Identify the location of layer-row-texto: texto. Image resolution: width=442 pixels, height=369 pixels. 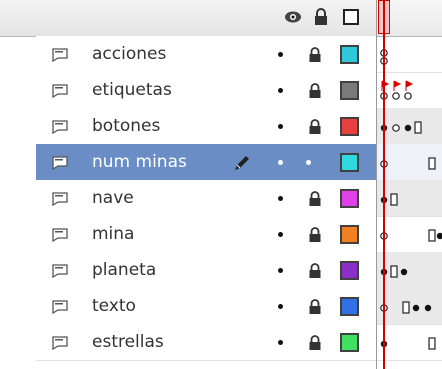
(206, 306).